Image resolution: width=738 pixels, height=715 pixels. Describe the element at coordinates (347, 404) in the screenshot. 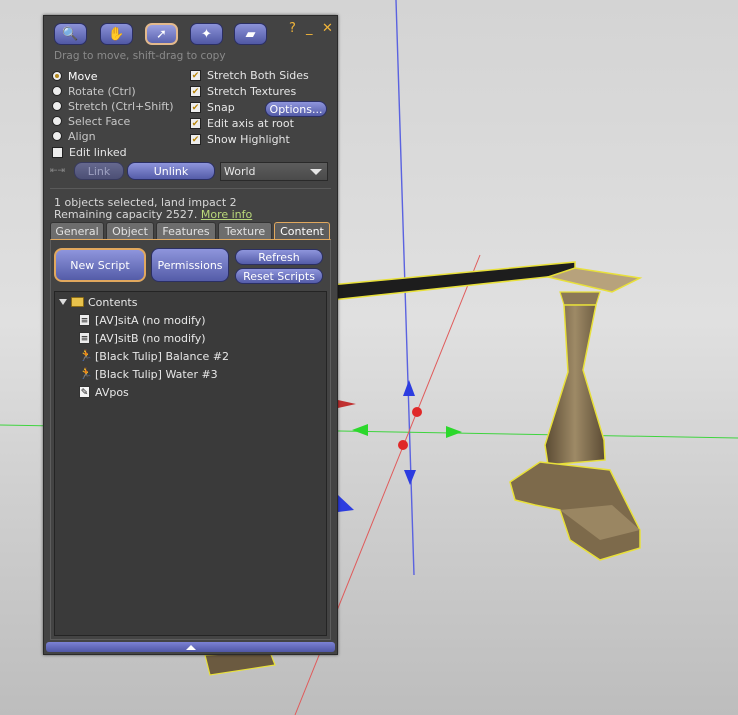

I see `red-plane-handle` at that location.